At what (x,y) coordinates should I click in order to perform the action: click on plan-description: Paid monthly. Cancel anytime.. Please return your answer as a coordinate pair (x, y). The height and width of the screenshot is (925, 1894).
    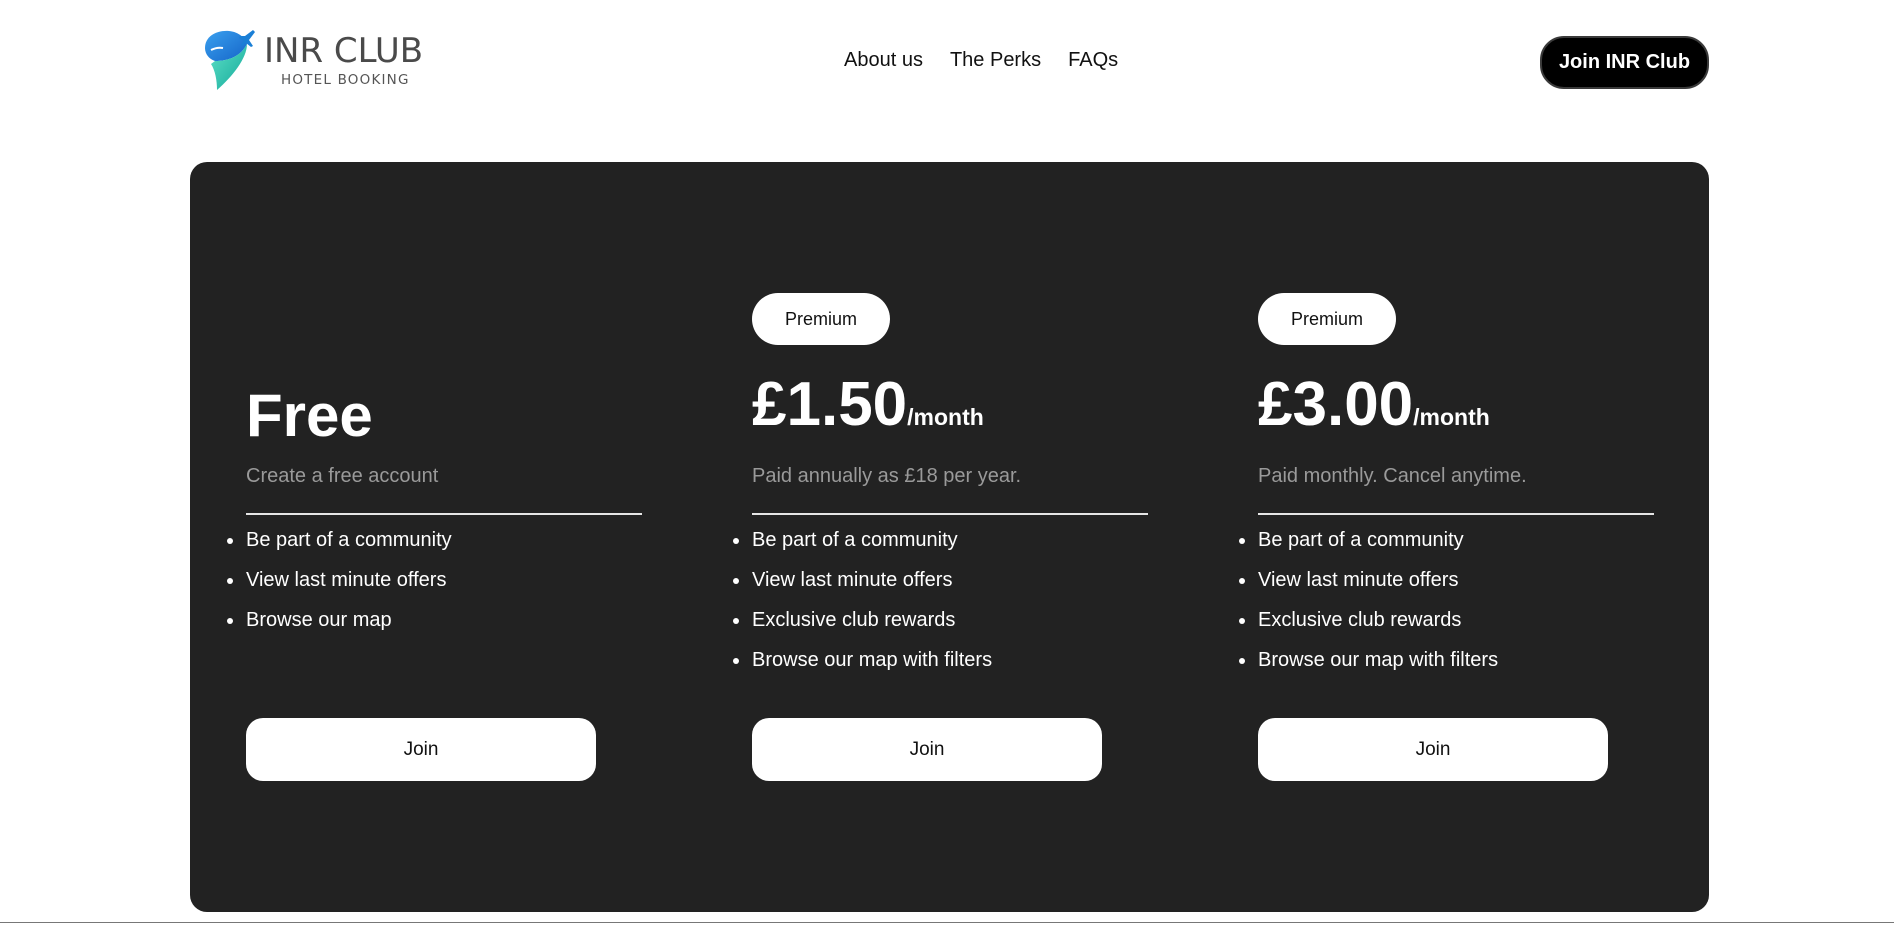
    Looking at the image, I should click on (1392, 476).